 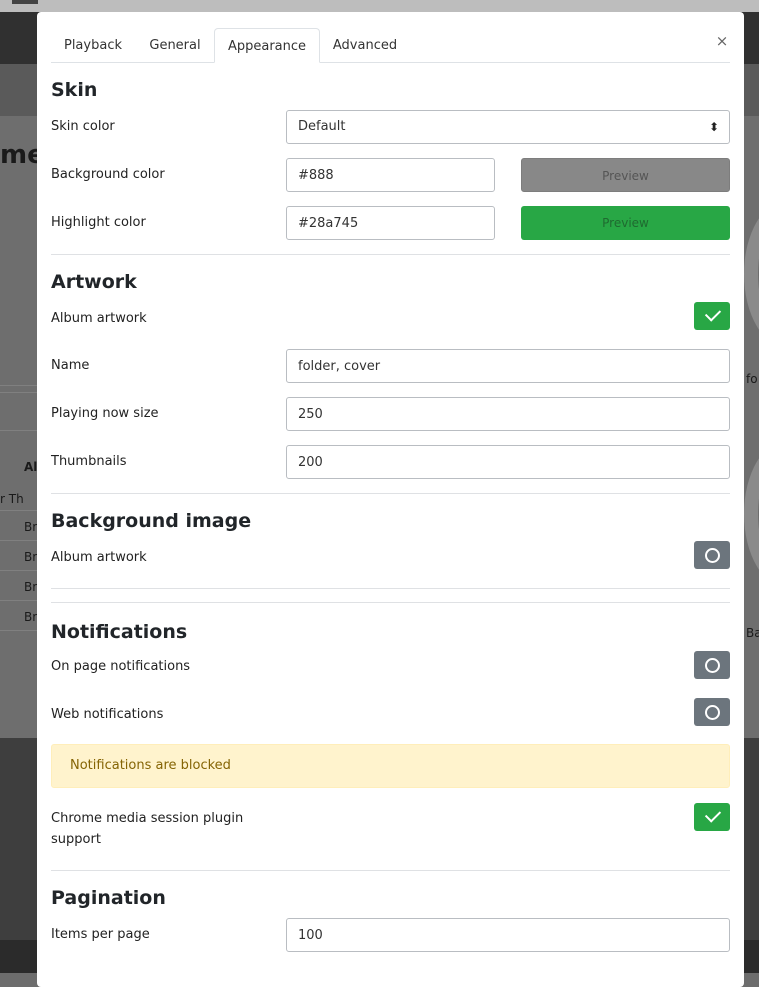 I want to click on section-title-artwork: Artwork, so click(x=94, y=282).